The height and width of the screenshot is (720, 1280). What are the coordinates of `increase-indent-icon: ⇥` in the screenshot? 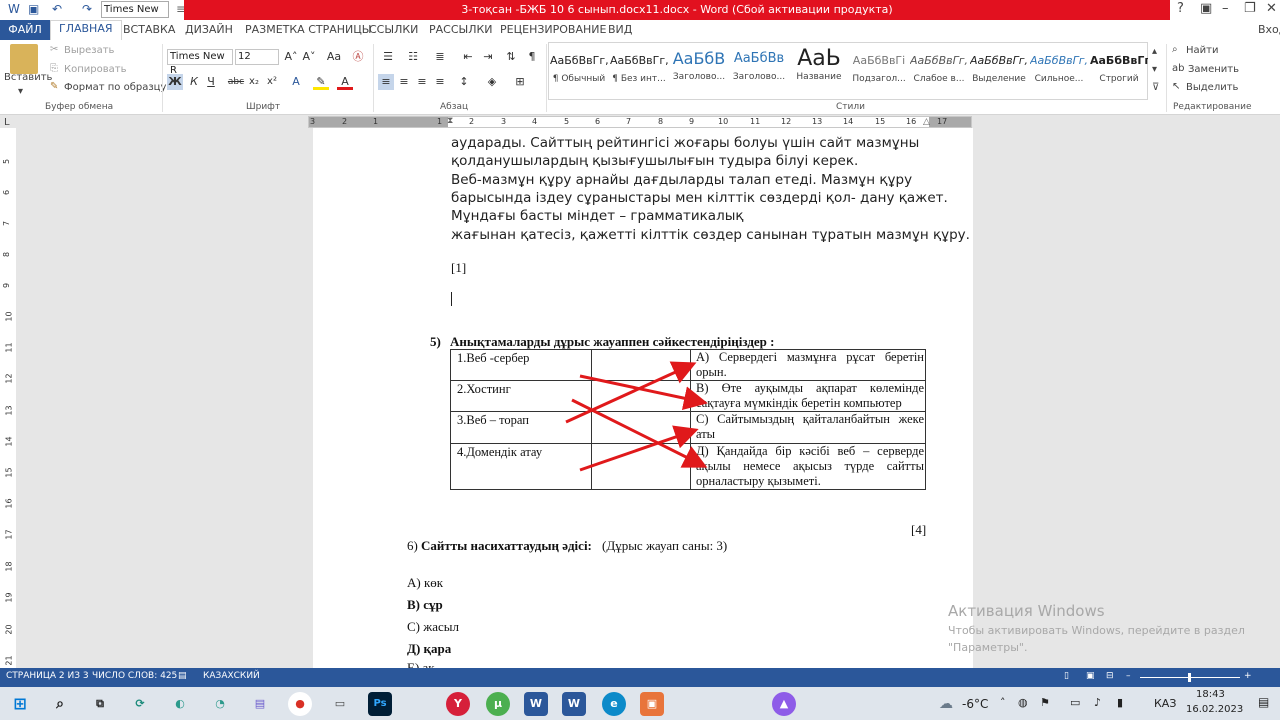 It's located at (488, 57).